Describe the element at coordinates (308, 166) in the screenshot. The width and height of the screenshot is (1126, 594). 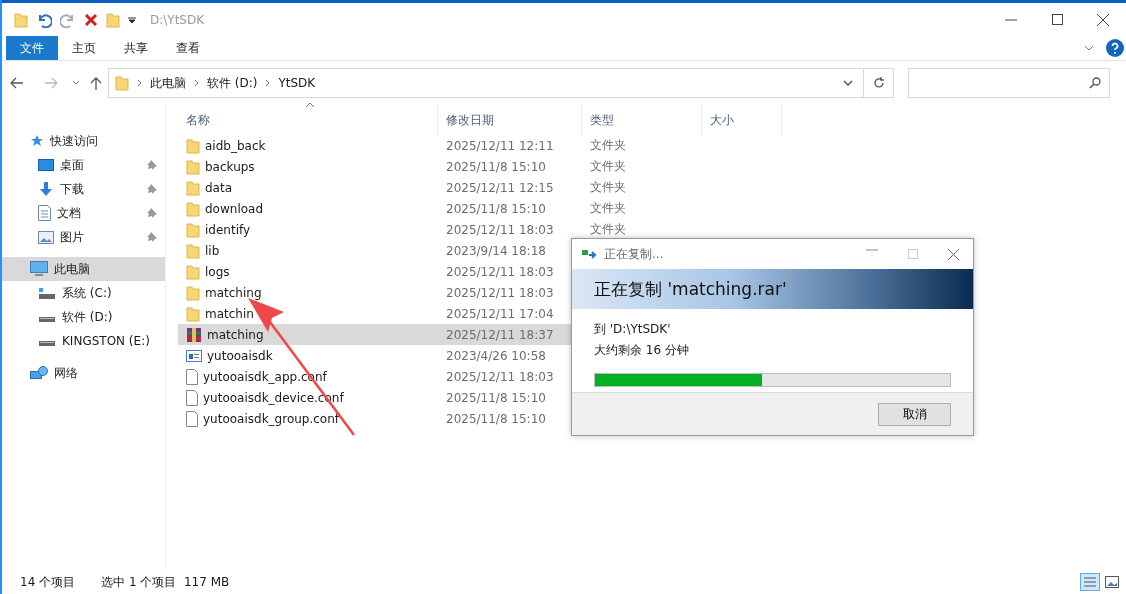
I see `file-name: backups` at that location.